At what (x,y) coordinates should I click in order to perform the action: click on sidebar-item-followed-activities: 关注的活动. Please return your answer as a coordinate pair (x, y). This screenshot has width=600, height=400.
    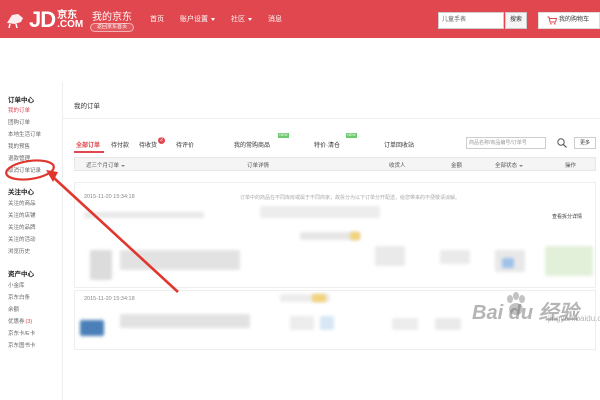
    Looking at the image, I should click on (22, 239).